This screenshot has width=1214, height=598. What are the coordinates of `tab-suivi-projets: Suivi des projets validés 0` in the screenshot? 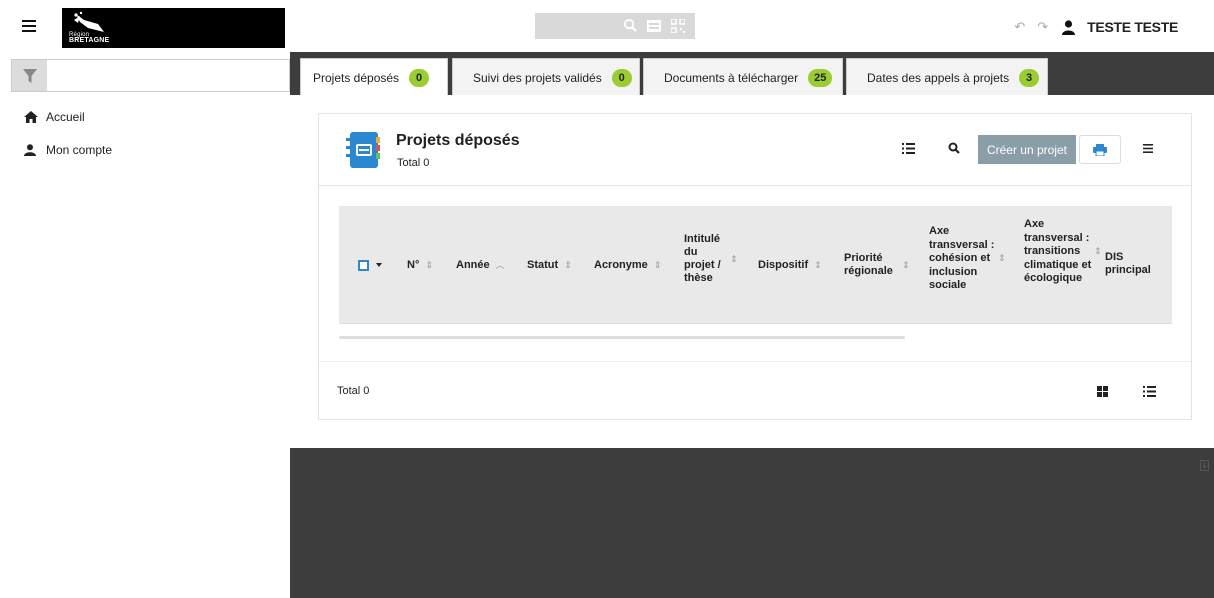 It's located at (546, 77).